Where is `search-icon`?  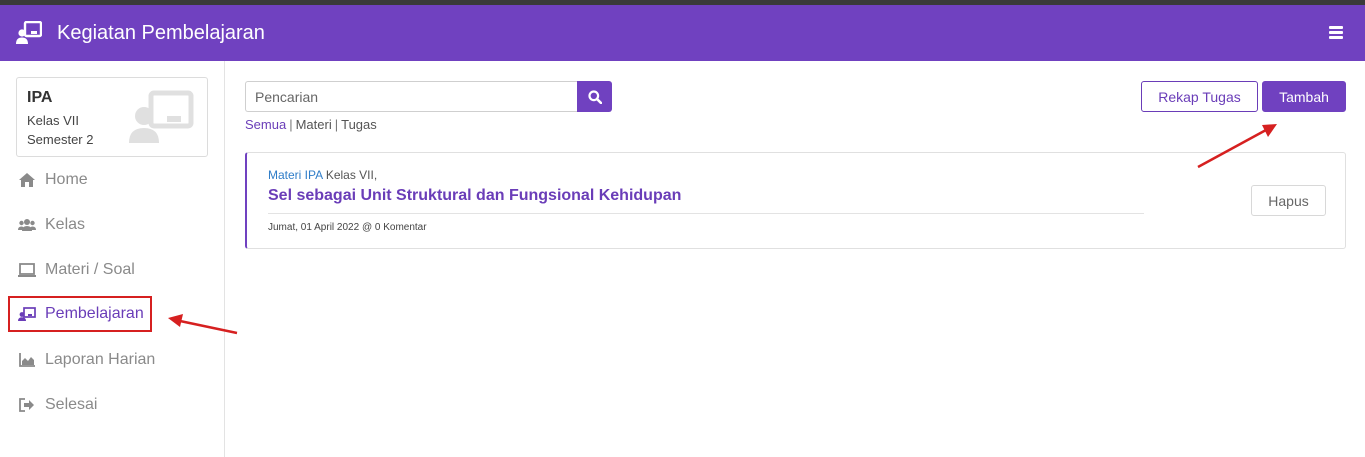
search-icon is located at coordinates (594, 96).